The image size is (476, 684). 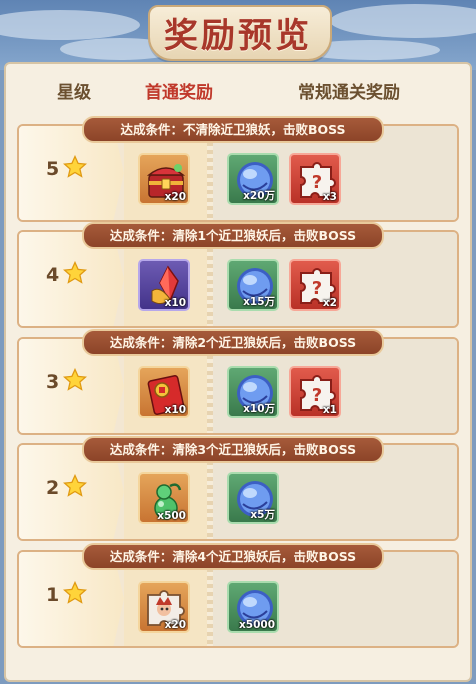 What do you see at coordinates (253, 607) in the screenshot?
I see `spirit-orb-icon: x5000` at bounding box center [253, 607].